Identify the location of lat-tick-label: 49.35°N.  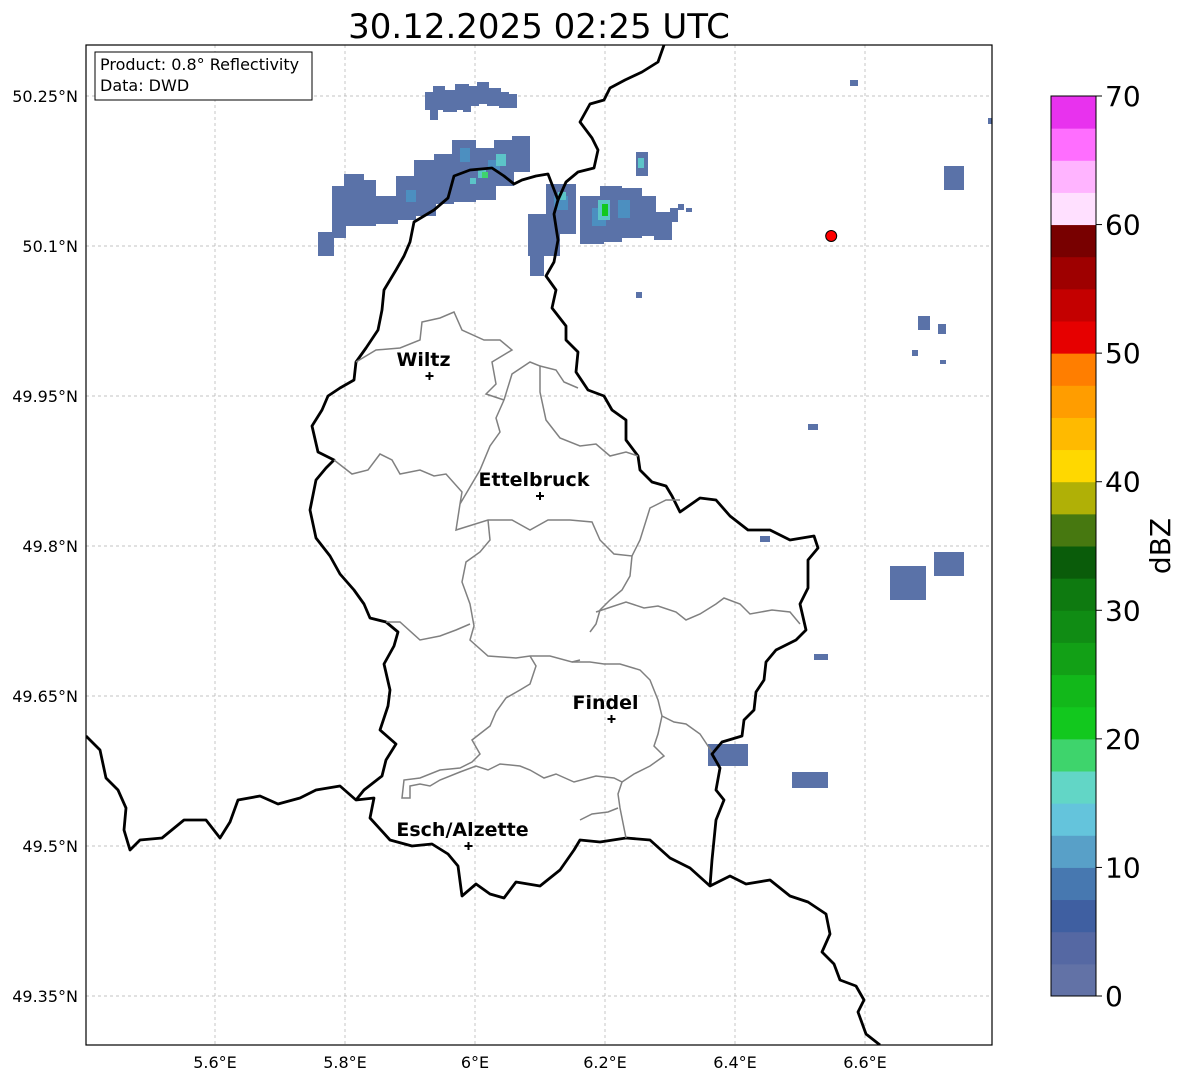
(45, 996).